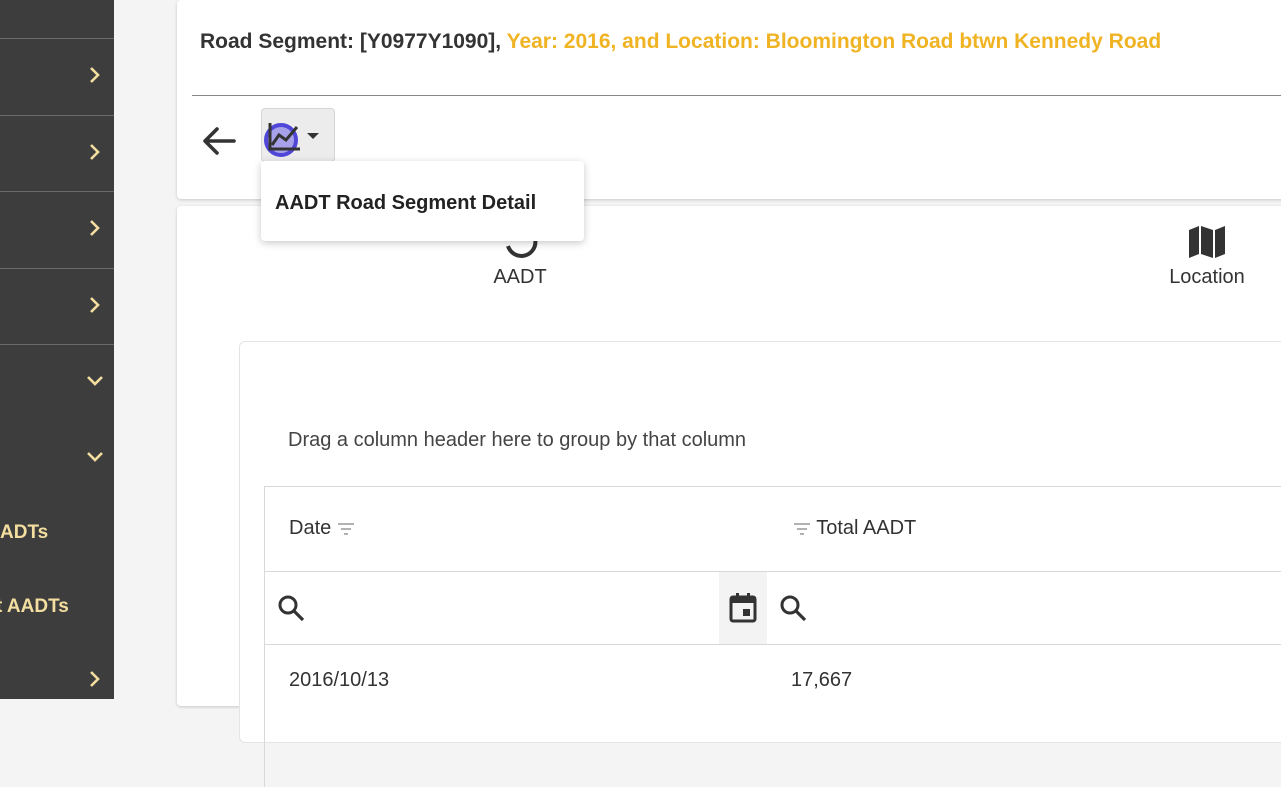  I want to click on cell-date: 2016/10/13, so click(339, 680).